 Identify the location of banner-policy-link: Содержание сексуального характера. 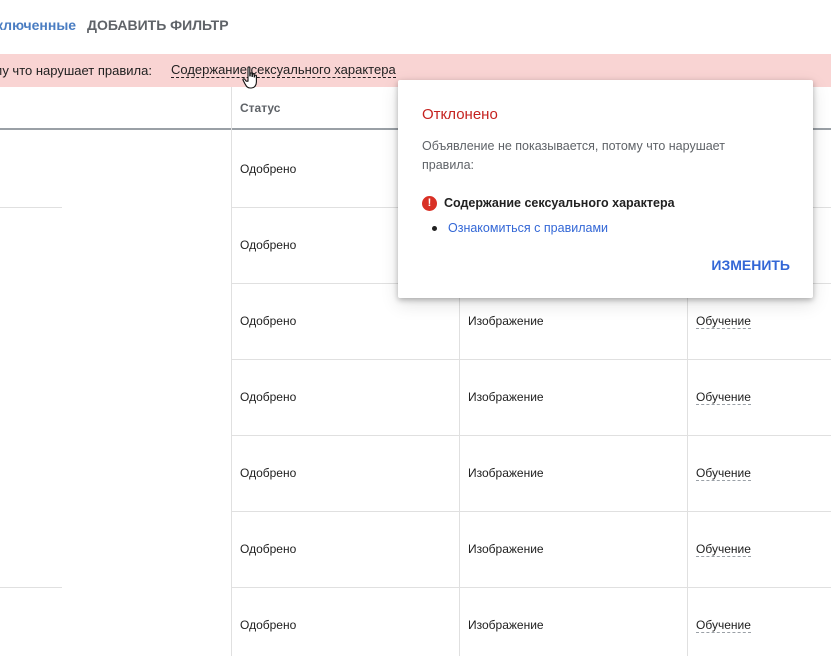
(283, 70).